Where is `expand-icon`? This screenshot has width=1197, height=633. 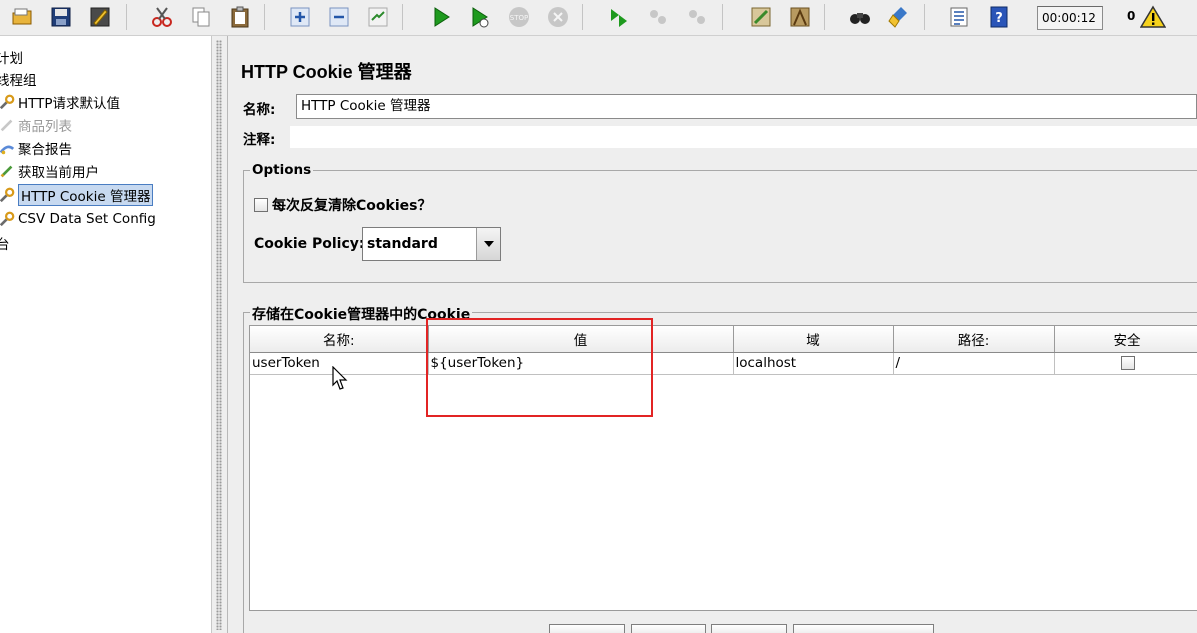
expand-icon is located at coordinates (300, 17).